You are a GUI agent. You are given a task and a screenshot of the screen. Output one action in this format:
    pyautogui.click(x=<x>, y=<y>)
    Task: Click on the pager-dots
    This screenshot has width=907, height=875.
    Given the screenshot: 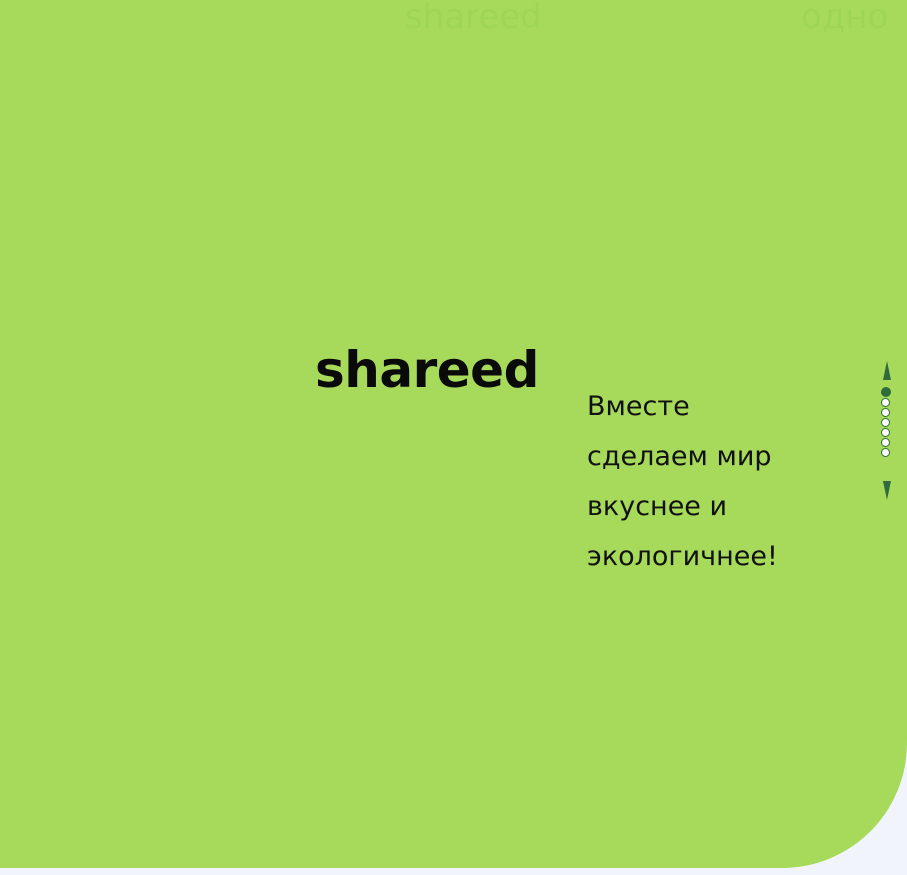 What is the action you would take?
    pyautogui.click(x=887, y=422)
    